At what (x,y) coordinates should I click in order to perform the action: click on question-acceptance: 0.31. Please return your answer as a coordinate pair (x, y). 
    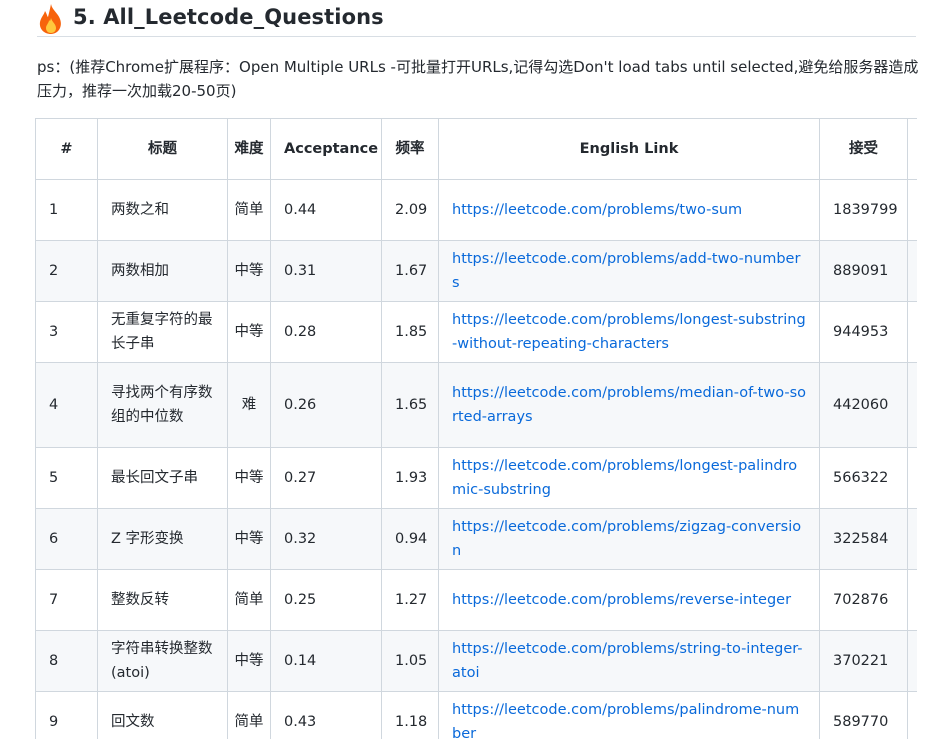
    Looking at the image, I should click on (326, 271).